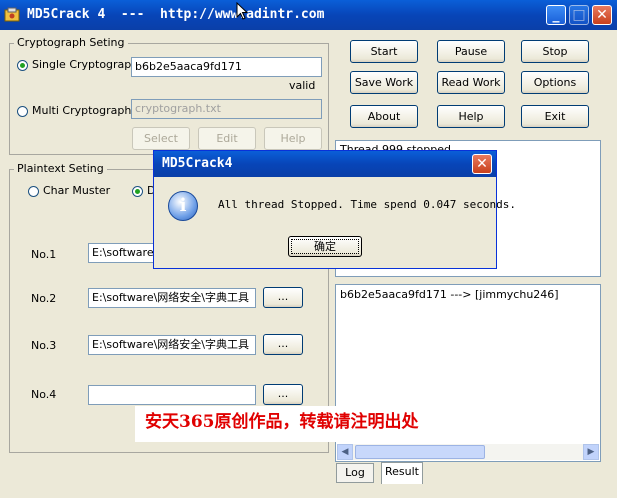 The image size is (617, 498). Describe the element at coordinates (345, 452) in the screenshot. I see `scroll-left-icon: ◀` at that location.